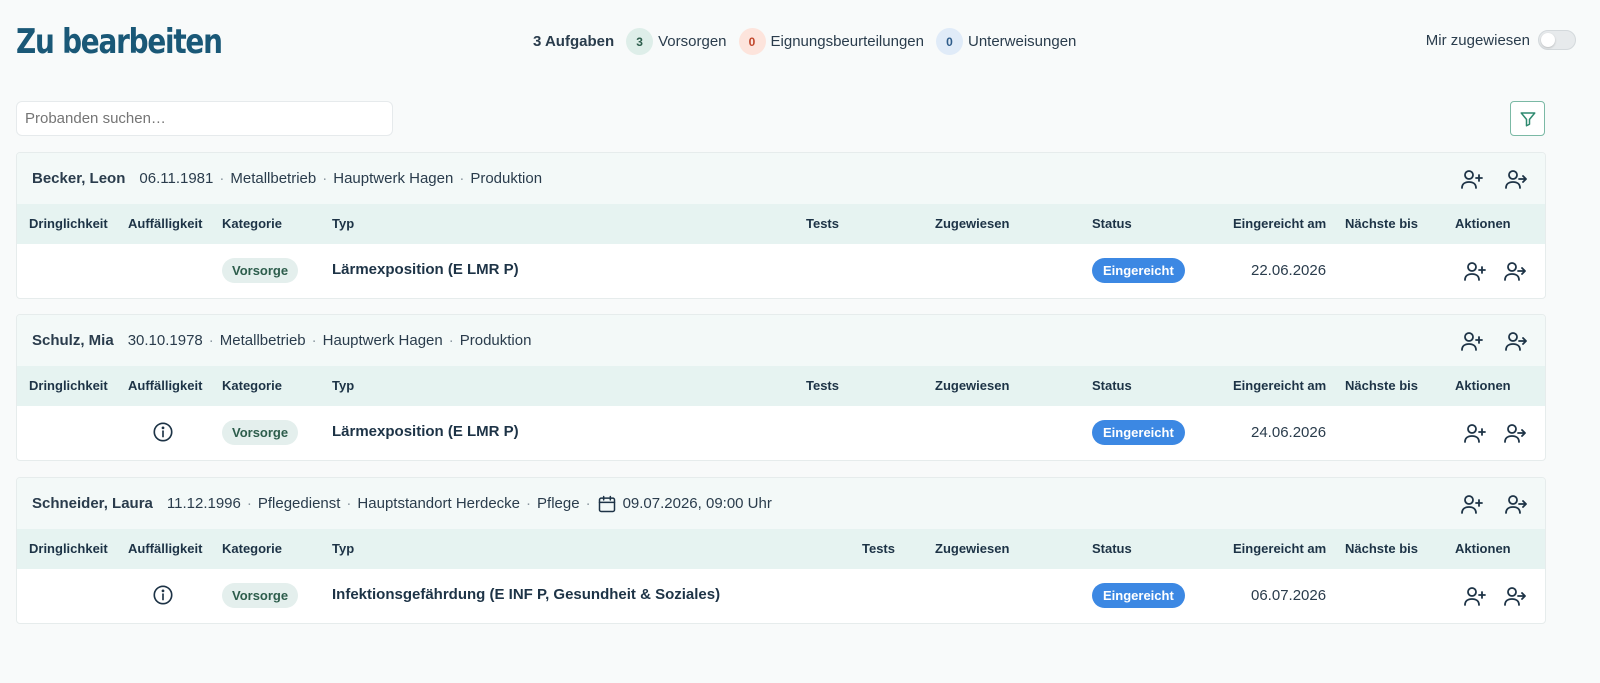 The image size is (1600, 683). I want to click on calendar-icon, so click(607, 504).